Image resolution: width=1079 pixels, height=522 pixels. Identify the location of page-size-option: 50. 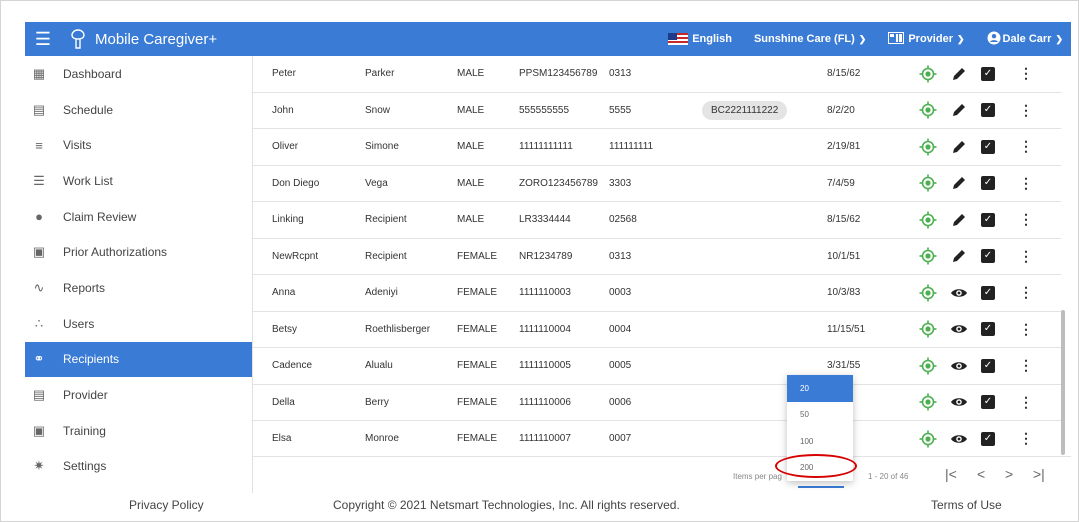
(820, 415).